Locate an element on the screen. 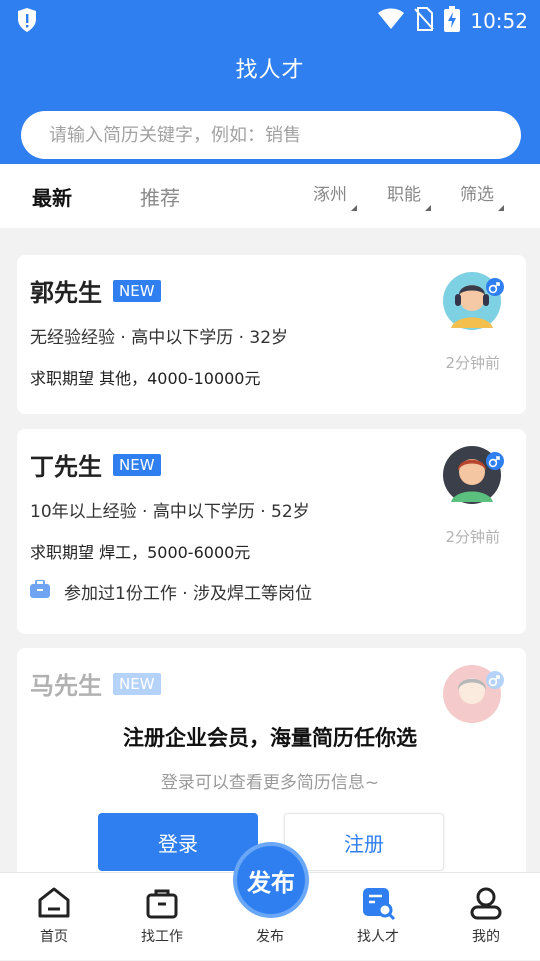 The height and width of the screenshot is (961, 540). tab-latest: 最新 is located at coordinates (52, 196).